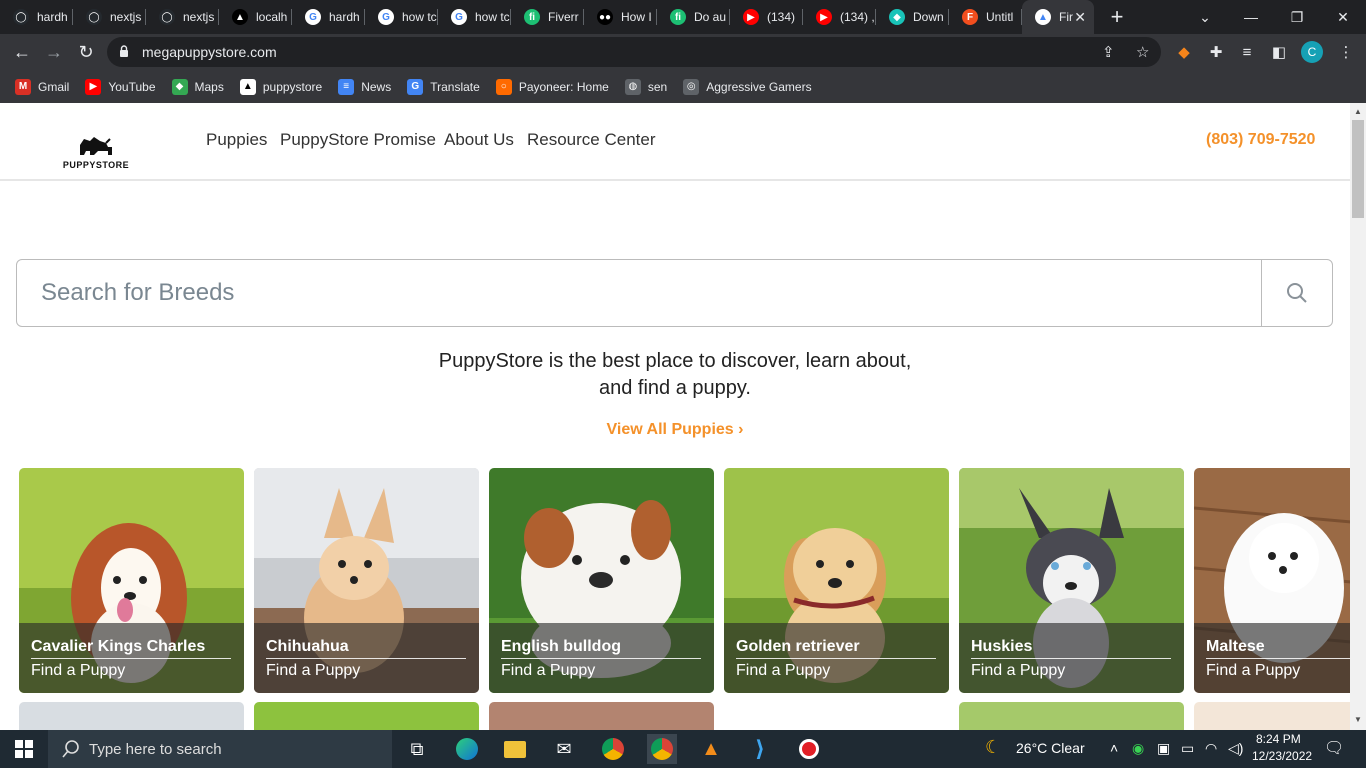 This screenshot has height=768, width=1366. What do you see at coordinates (1163, 748) in the screenshot?
I see `tray-camera-icon: ▣` at bounding box center [1163, 748].